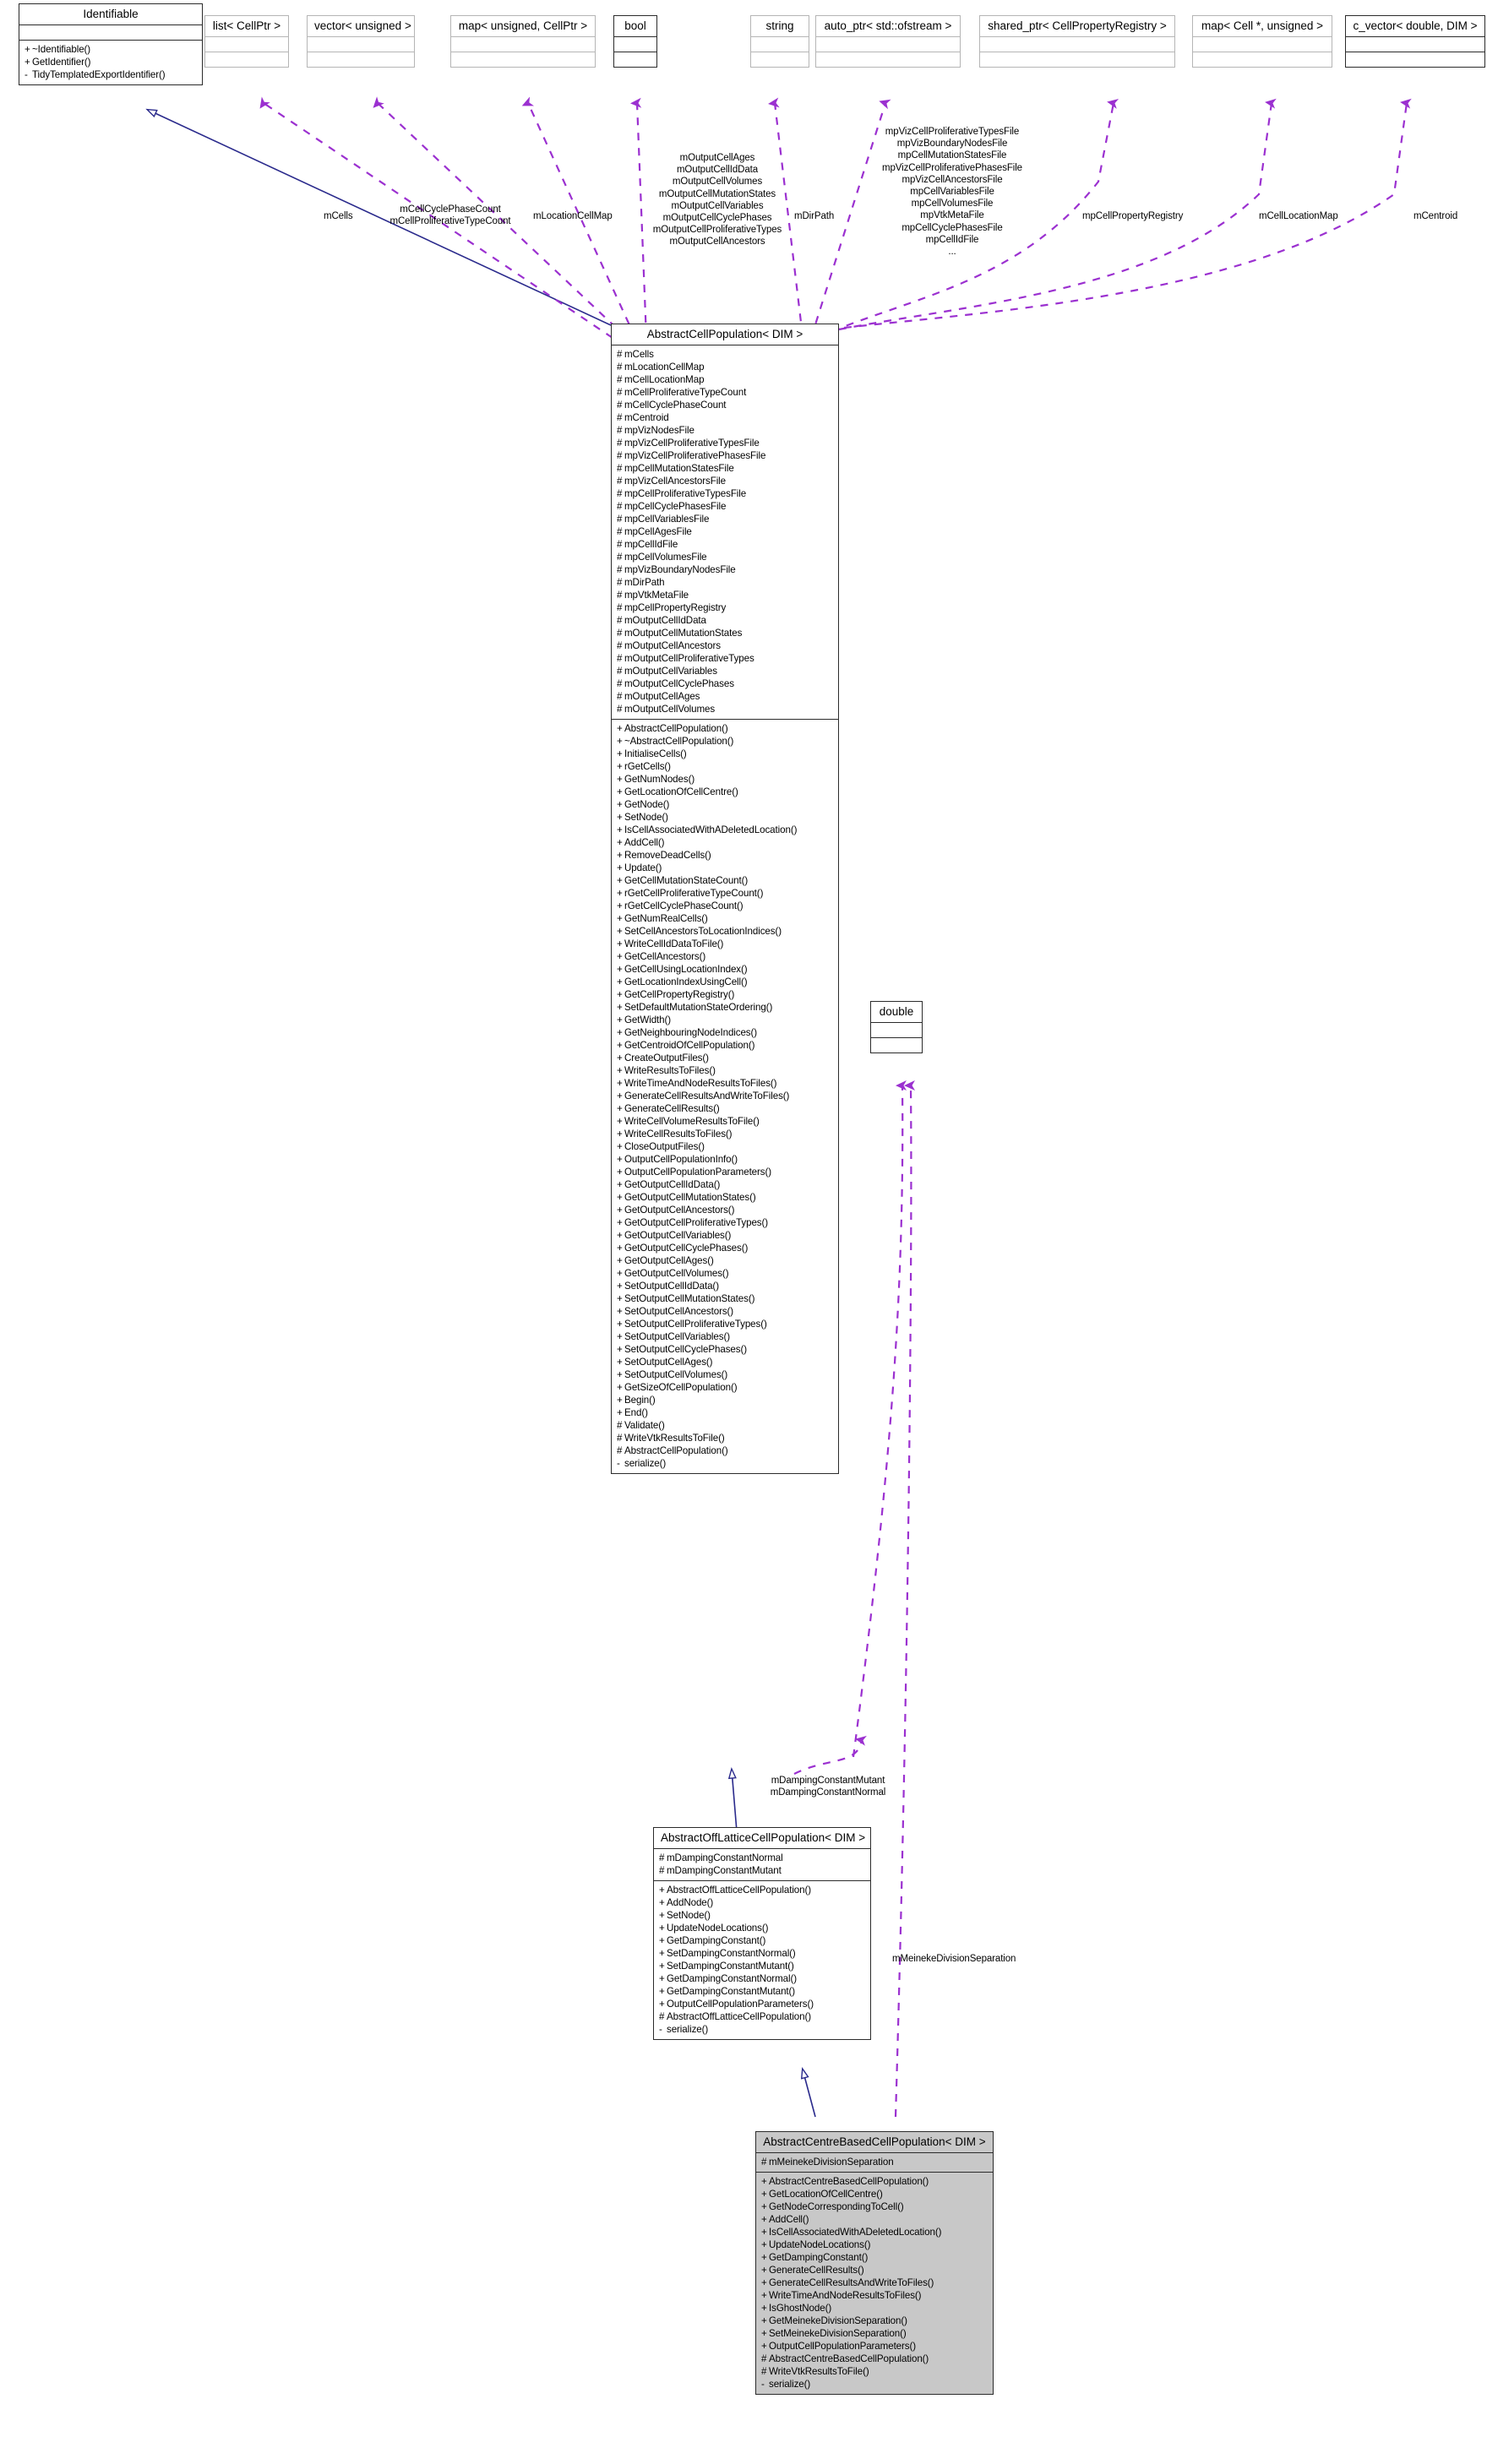 This screenshot has width=1487, height=2464. What do you see at coordinates (888, 41) in the screenshot?
I see `class-box-auto-ptr-ofstream: auto_ptr< std::ofstream >` at bounding box center [888, 41].